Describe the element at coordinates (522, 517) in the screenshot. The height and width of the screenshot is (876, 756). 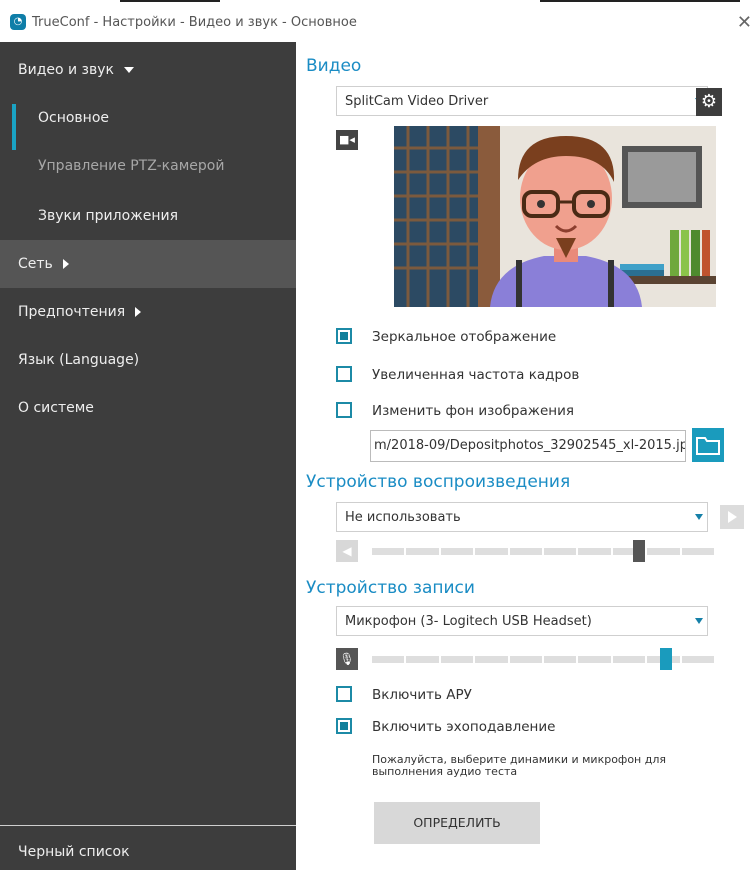
I see `playback-device-select: Не использовать` at that location.